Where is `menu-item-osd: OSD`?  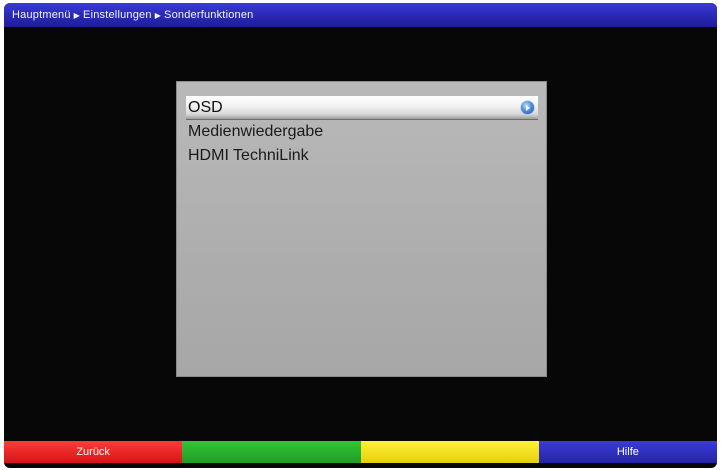
menu-item-osd: OSD is located at coordinates (362, 108).